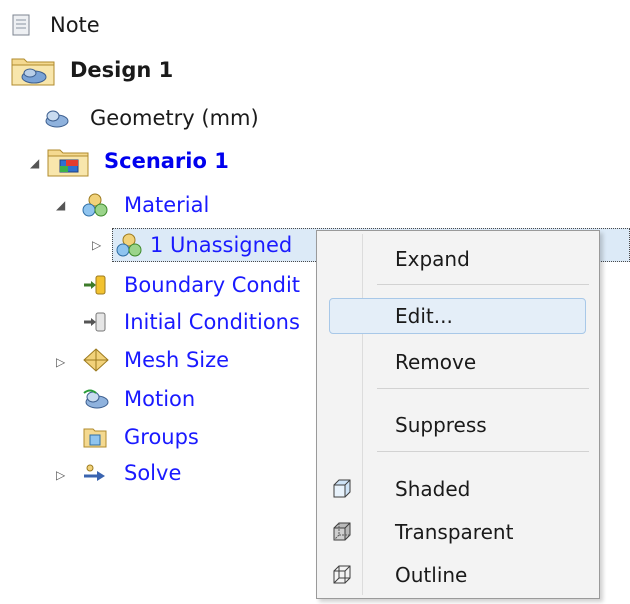 Image resolution: width=630 pixels, height=604 pixels. I want to click on menu-item-label: Shaded, so click(433, 489).